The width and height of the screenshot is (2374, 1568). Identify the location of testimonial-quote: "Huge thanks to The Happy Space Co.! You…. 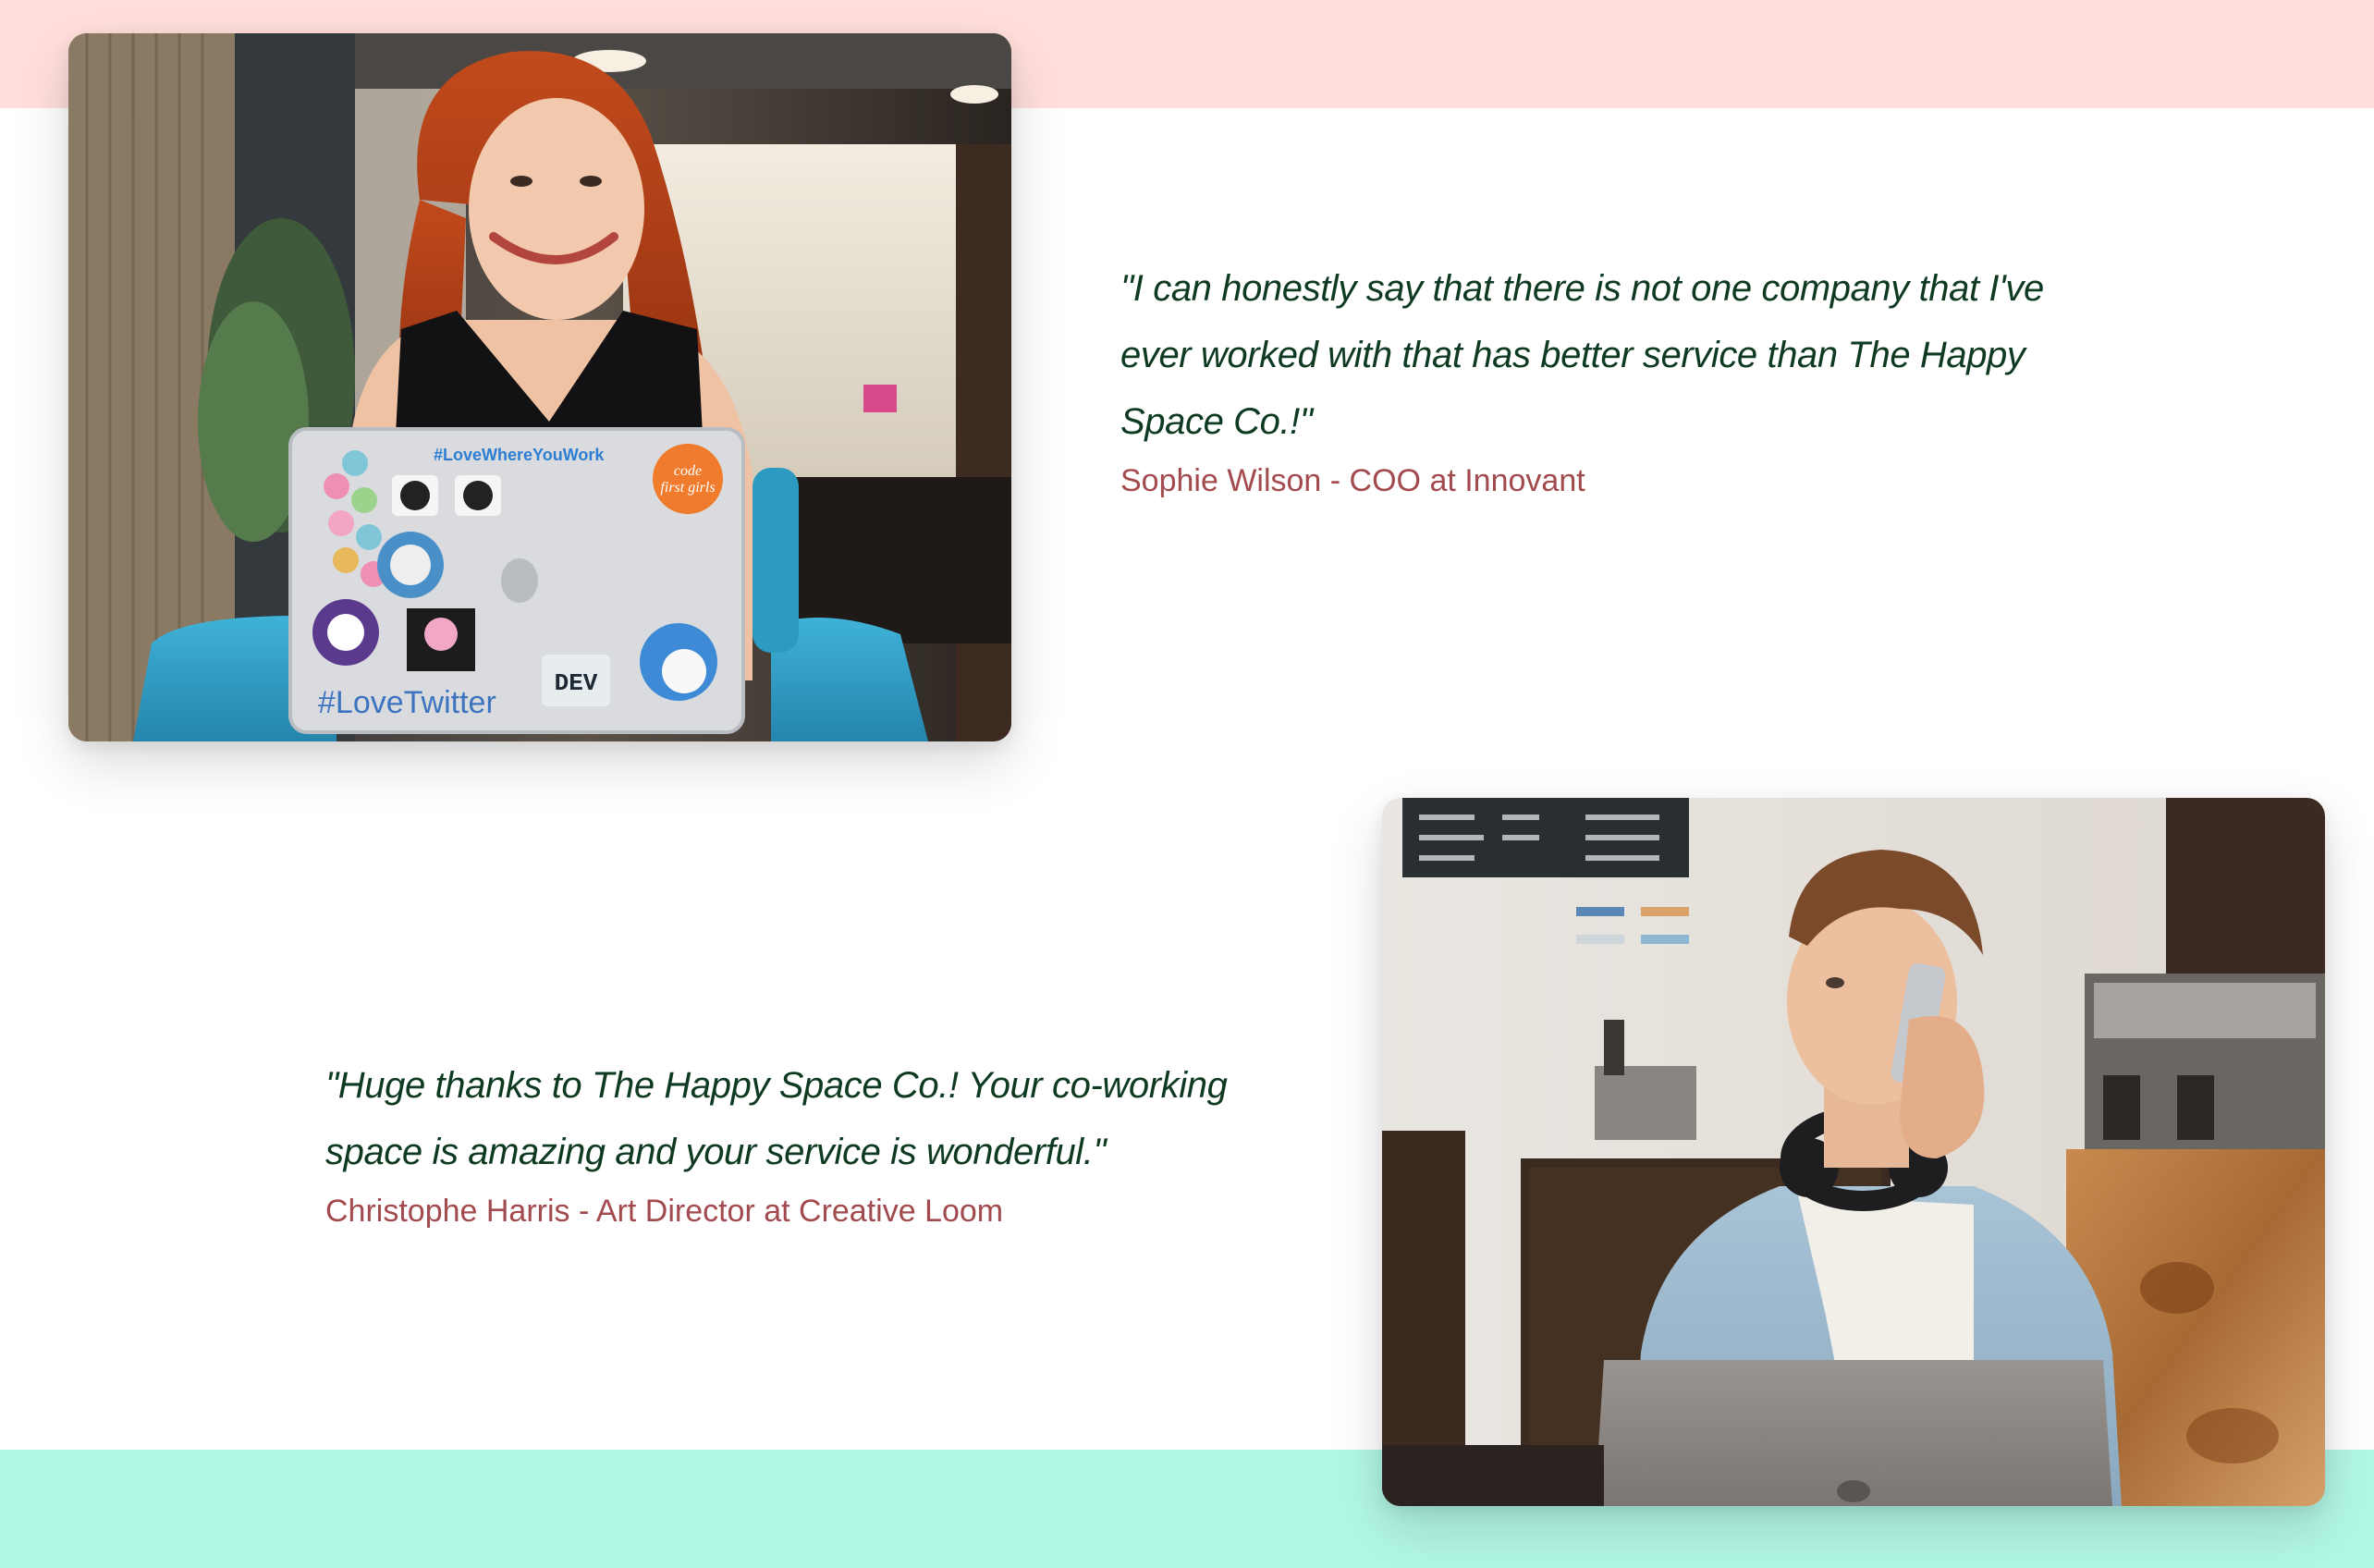
(776, 1119).